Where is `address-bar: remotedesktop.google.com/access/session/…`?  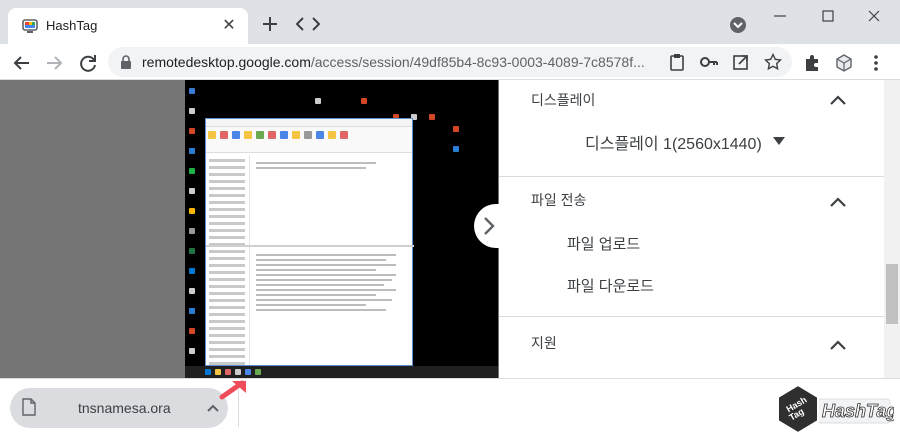 address-bar: remotedesktop.google.com/access/session/… is located at coordinates (450, 62).